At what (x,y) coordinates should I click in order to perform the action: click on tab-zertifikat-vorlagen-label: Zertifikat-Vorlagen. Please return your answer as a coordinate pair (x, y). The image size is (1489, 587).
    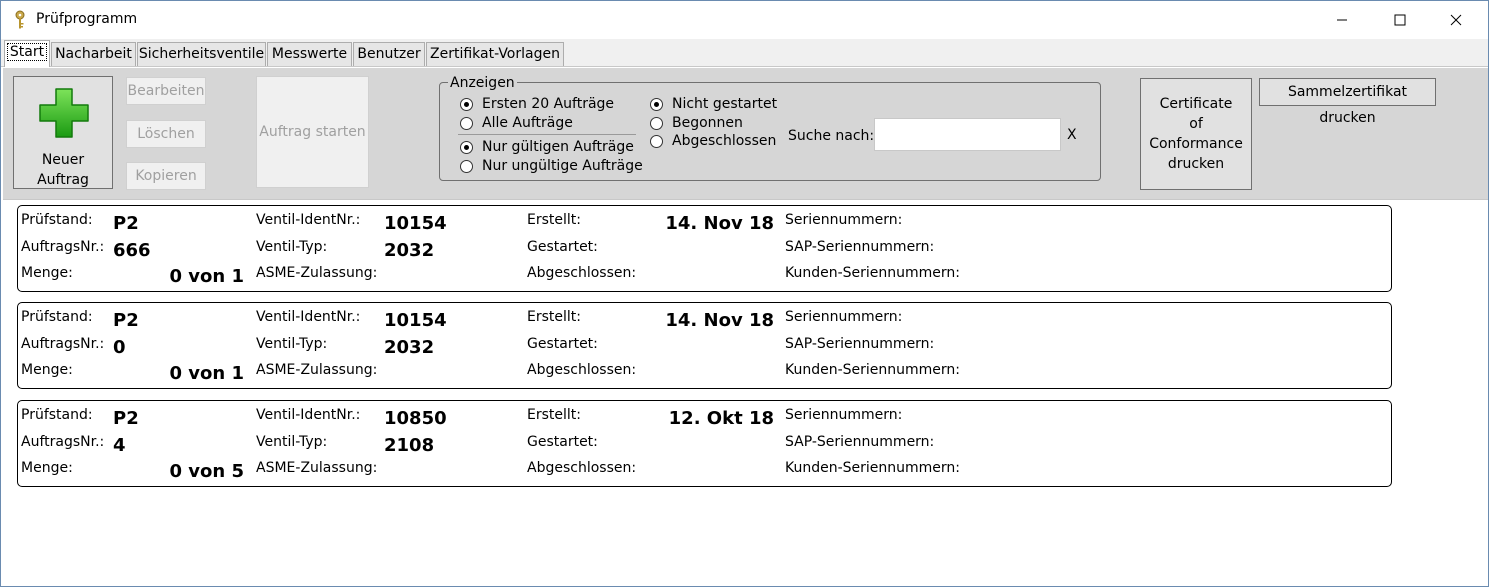
    Looking at the image, I should click on (495, 54).